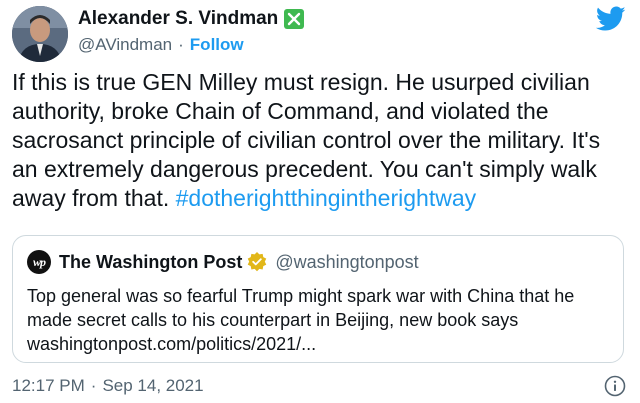 Image resolution: width=640 pixels, height=403 pixels. What do you see at coordinates (150, 262) in the screenshot?
I see `quoted-author-name: The Washington Post` at bounding box center [150, 262].